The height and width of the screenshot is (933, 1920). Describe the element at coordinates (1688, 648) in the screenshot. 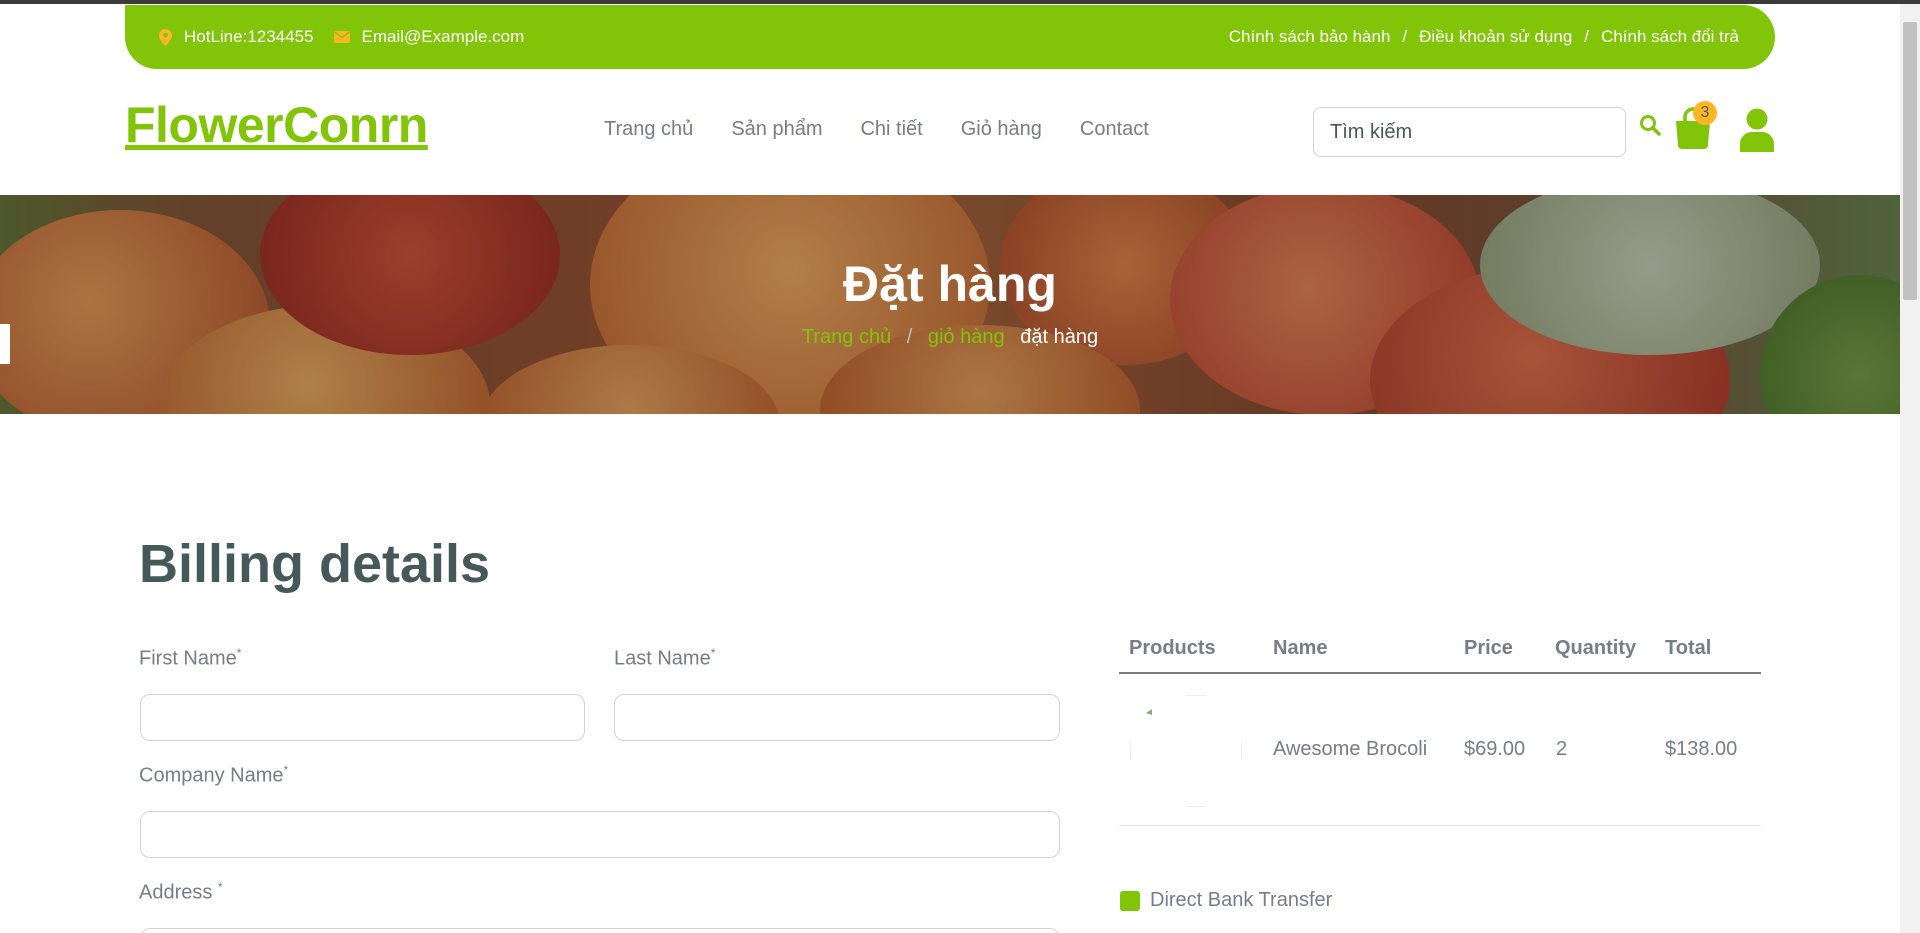

I see `col-total: Total` at that location.